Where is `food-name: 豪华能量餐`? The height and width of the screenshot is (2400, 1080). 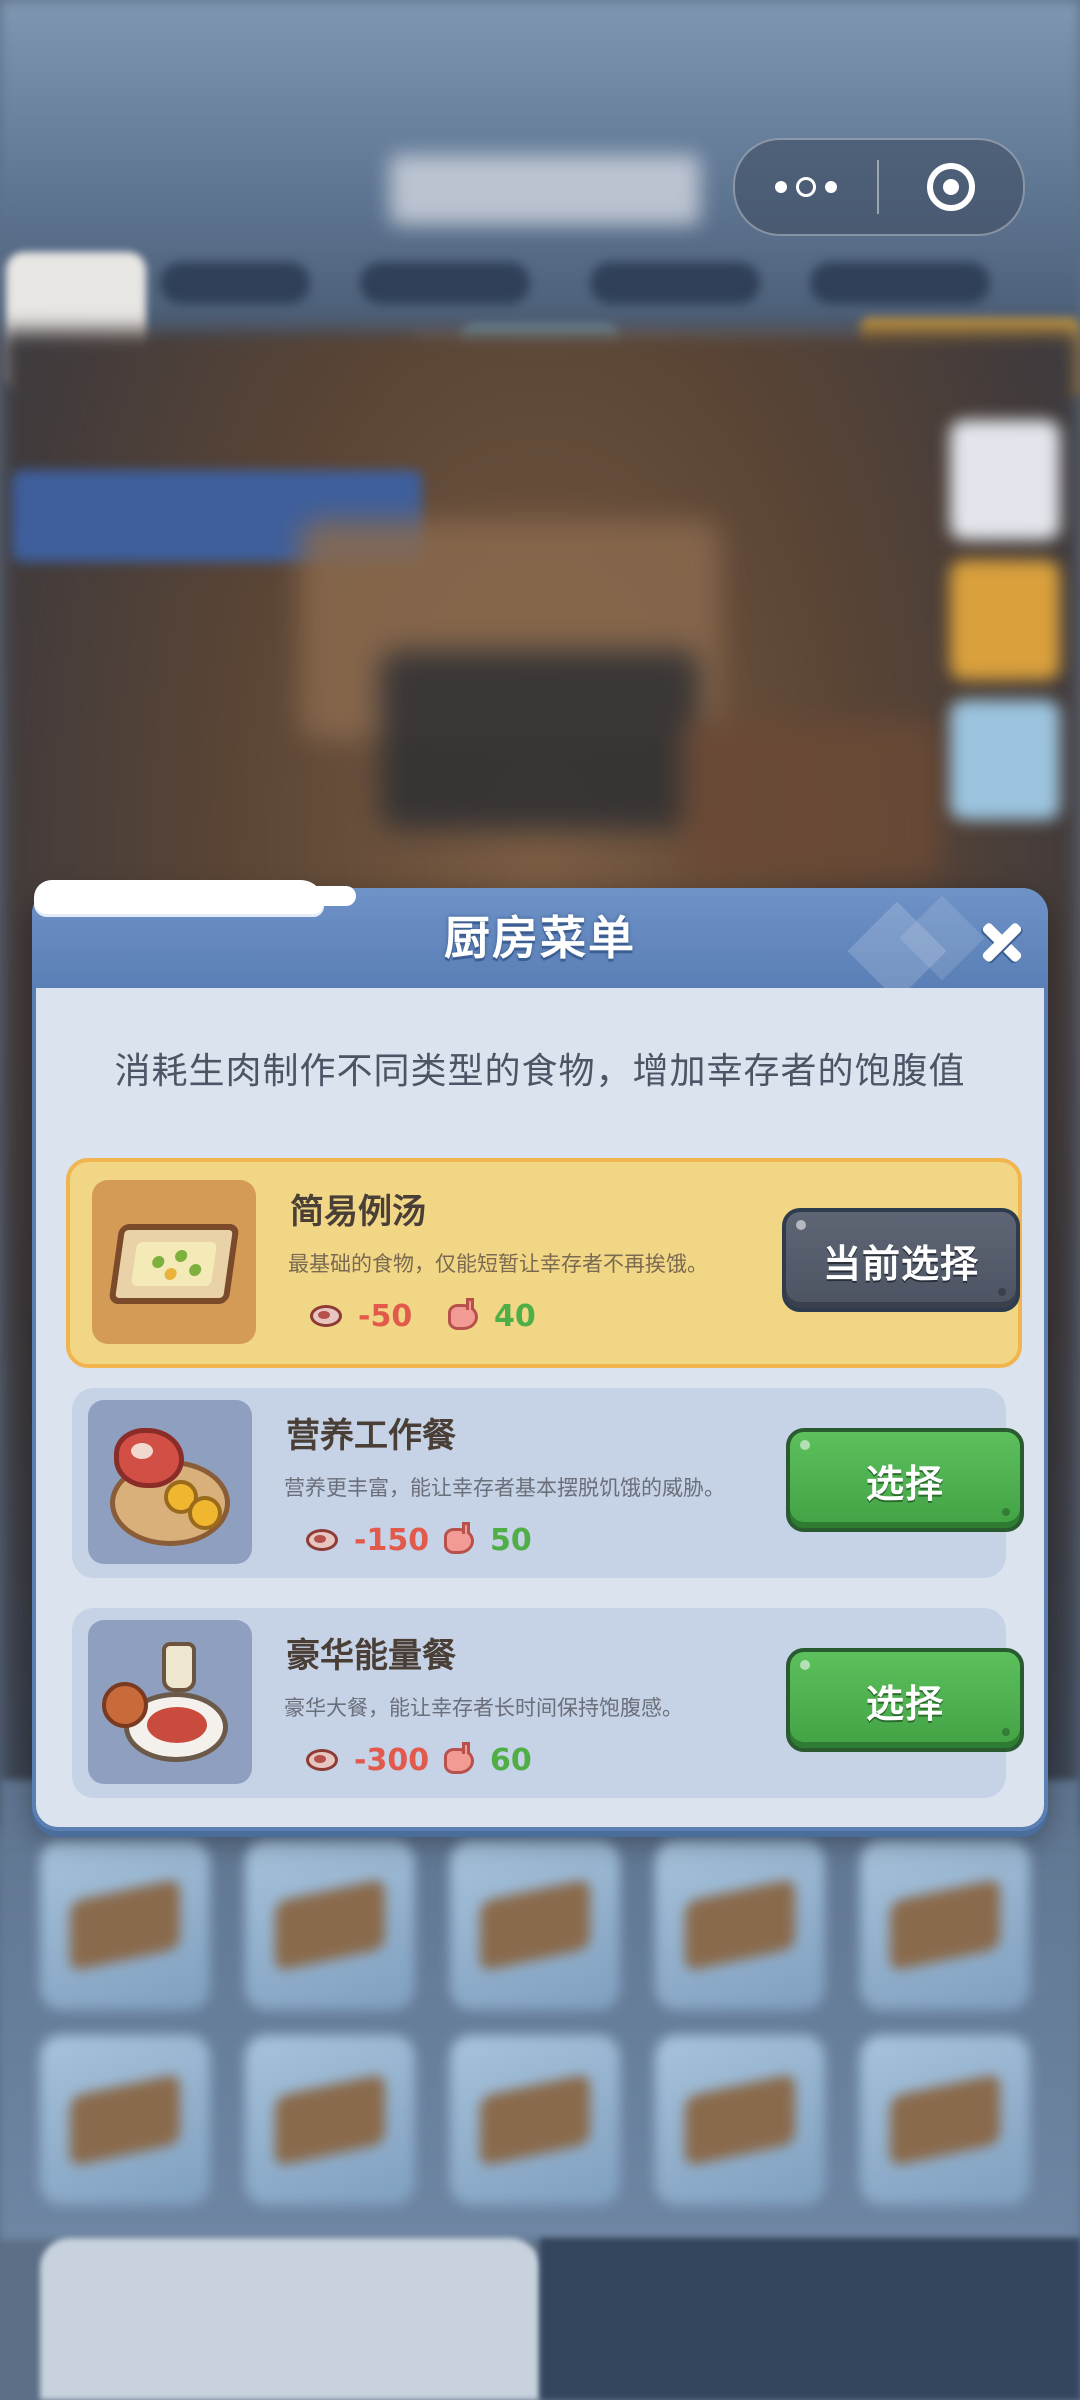 food-name: 豪华能量餐 is located at coordinates (371, 1656).